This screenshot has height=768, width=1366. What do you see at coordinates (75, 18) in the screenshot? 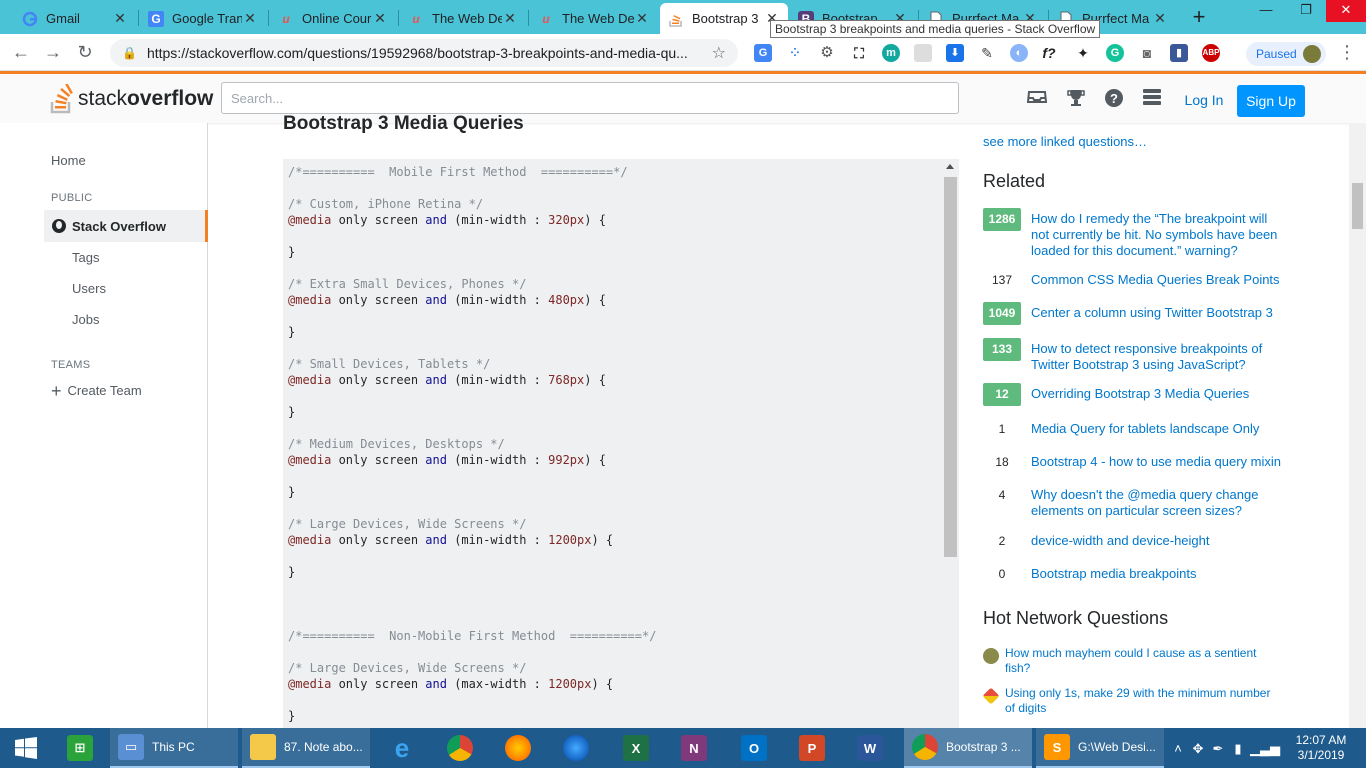
I see `tab-gmail: Gmail ✕` at bounding box center [75, 18].